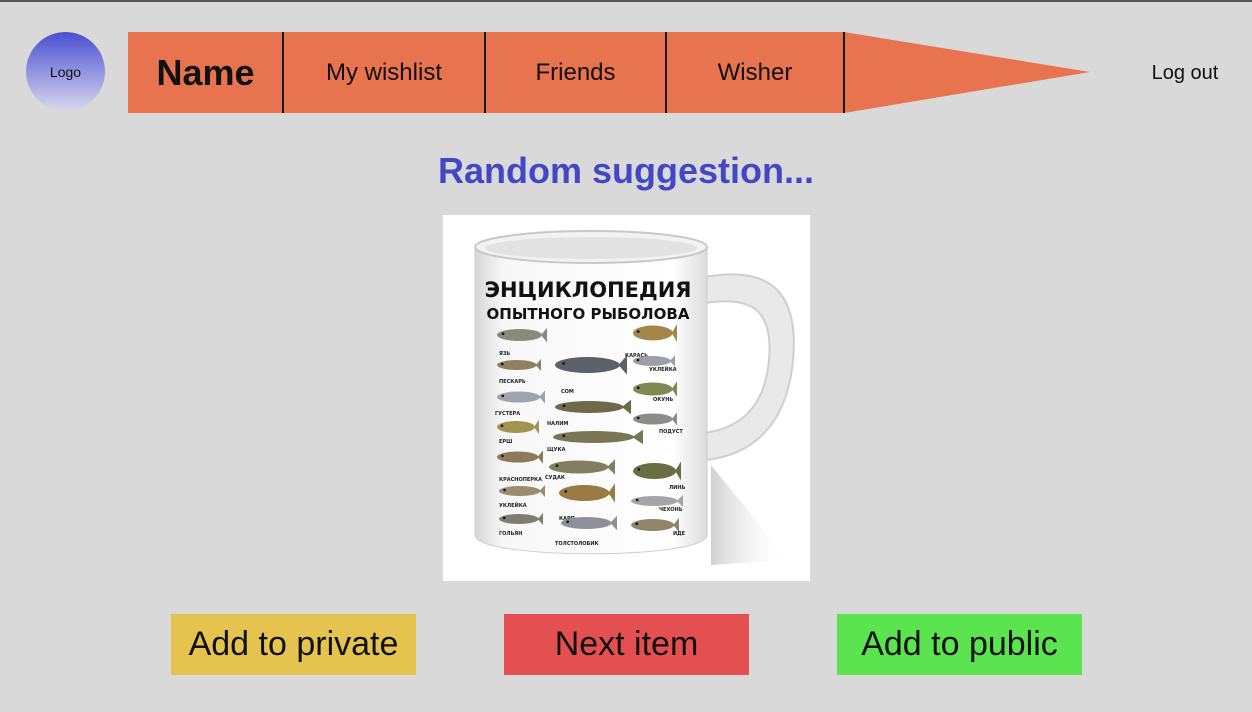 This screenshot has width=1252, height=712. Describe the element at coordinates (959, 644) in the screenshot. I see `add-to-public-button: Add to public` at that location.